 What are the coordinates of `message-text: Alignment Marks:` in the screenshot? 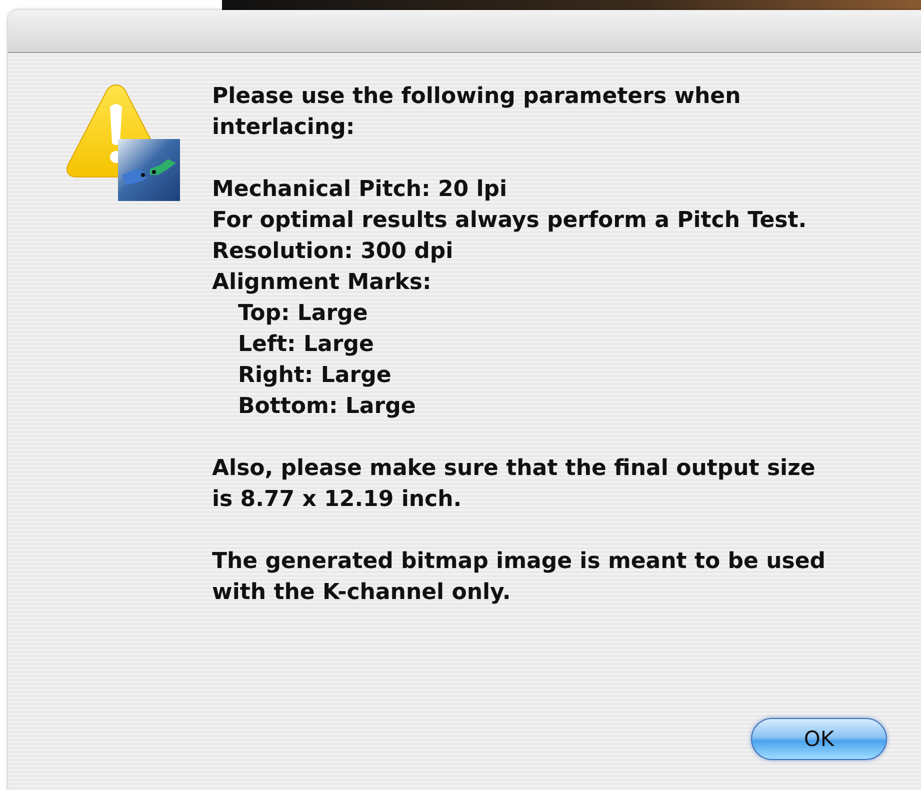 It's located at (322, 283).